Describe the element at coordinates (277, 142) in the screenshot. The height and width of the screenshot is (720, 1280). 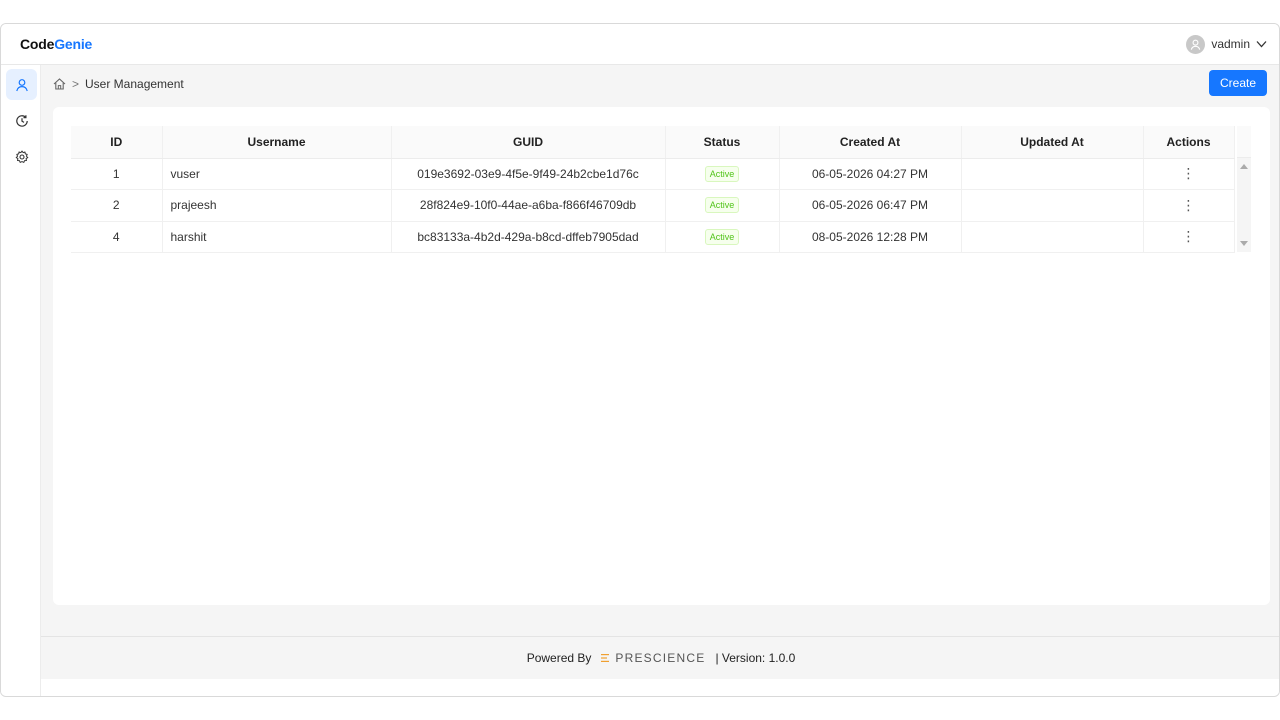
I see `column-header-username: Username` at that location.